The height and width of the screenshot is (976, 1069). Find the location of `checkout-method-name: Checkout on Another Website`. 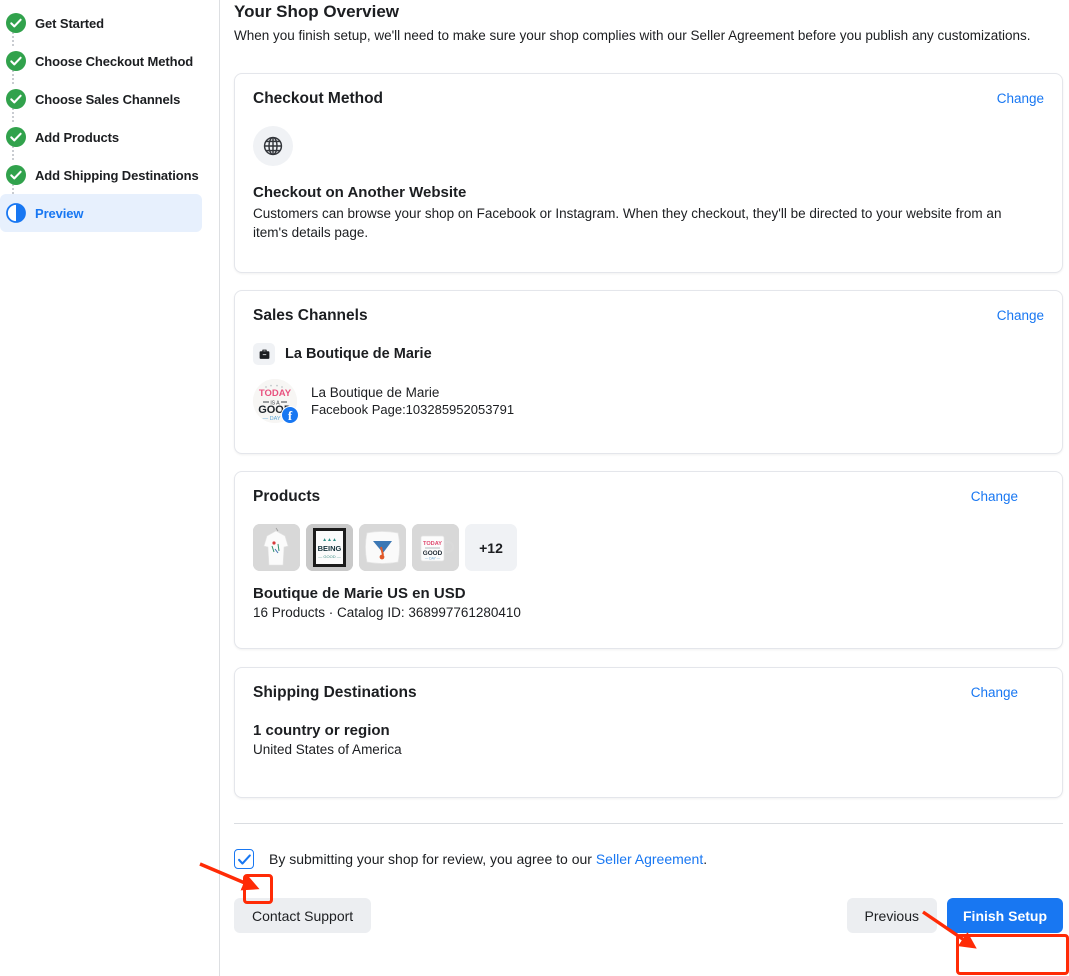

checkout-method-name: Checkout on Another Website is located at coordinates (360, 192).